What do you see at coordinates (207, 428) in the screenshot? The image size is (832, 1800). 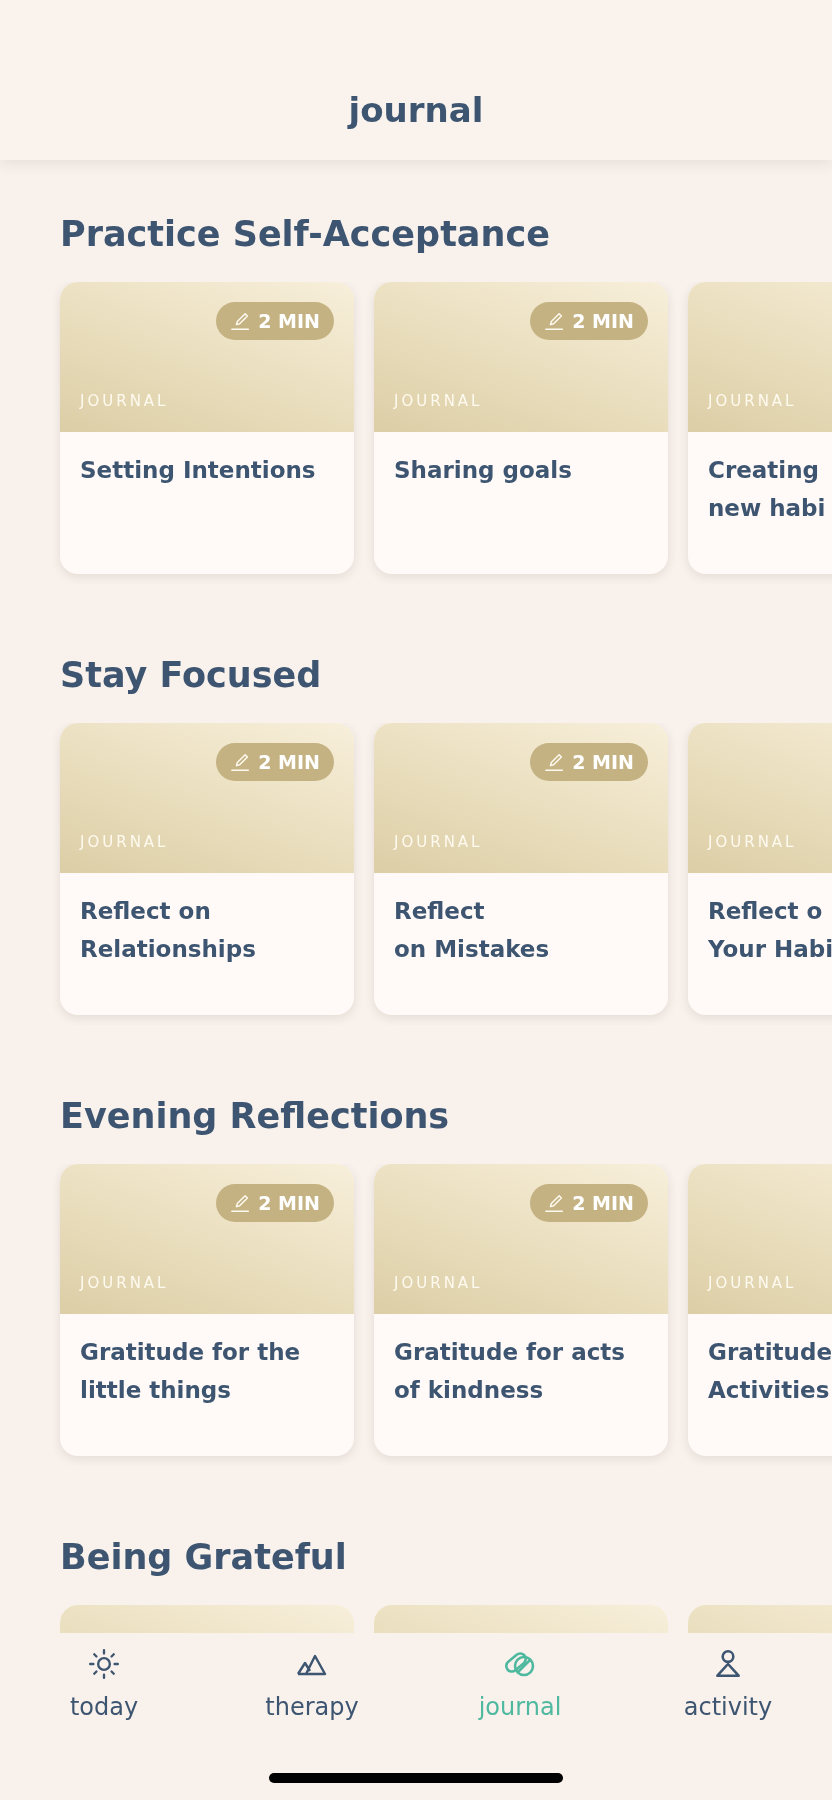 I see `journal-card: 2 MIN JOURNAL Setting Intentions` at bounding box center [207, 428].